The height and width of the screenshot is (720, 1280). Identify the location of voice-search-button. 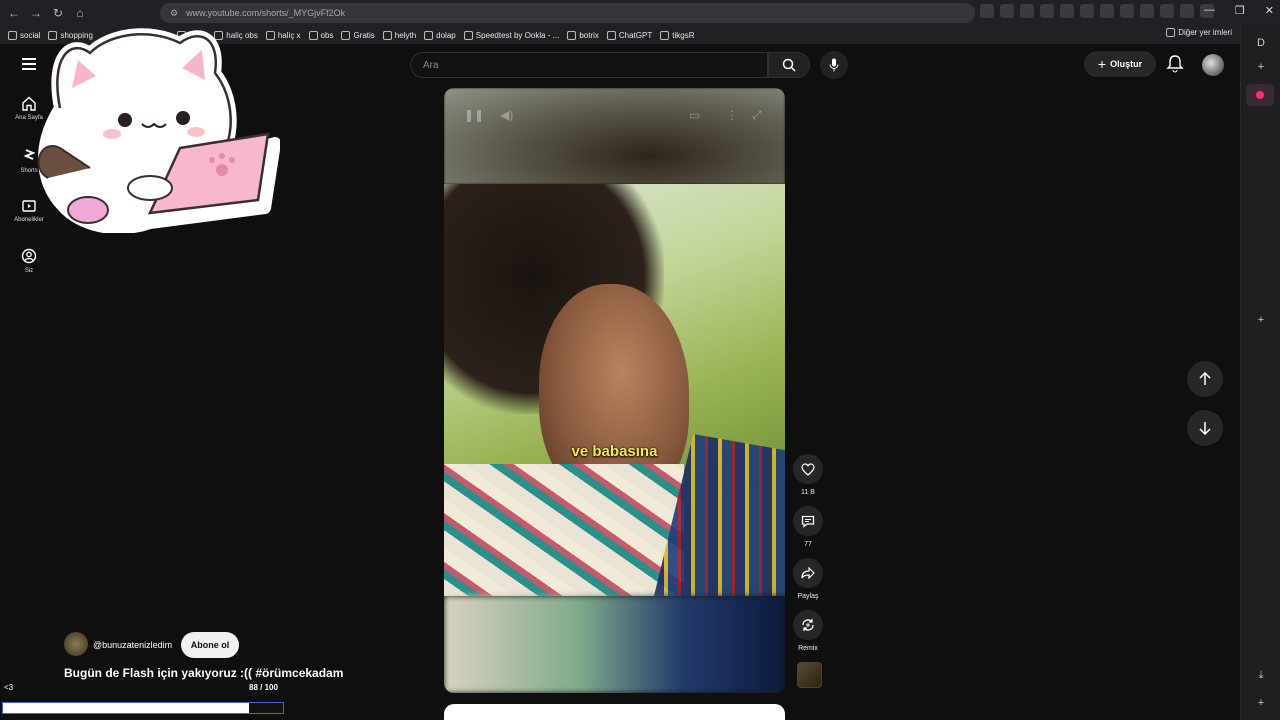
(834, 65).